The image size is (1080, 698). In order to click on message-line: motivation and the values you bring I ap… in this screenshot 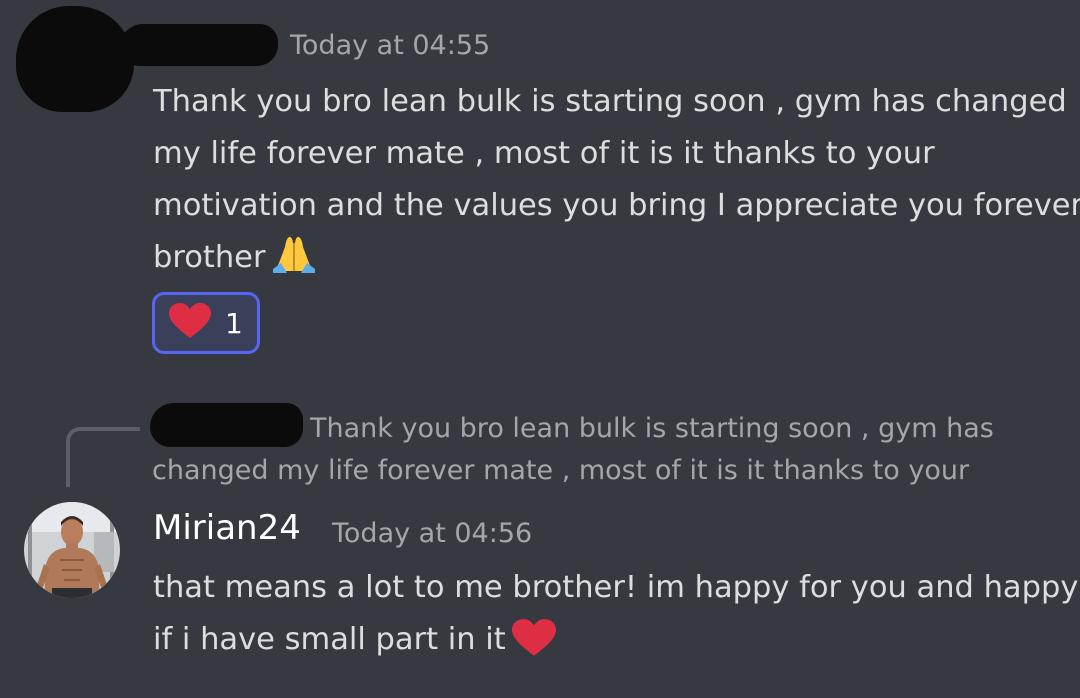, I will do `click(616, 205)`.